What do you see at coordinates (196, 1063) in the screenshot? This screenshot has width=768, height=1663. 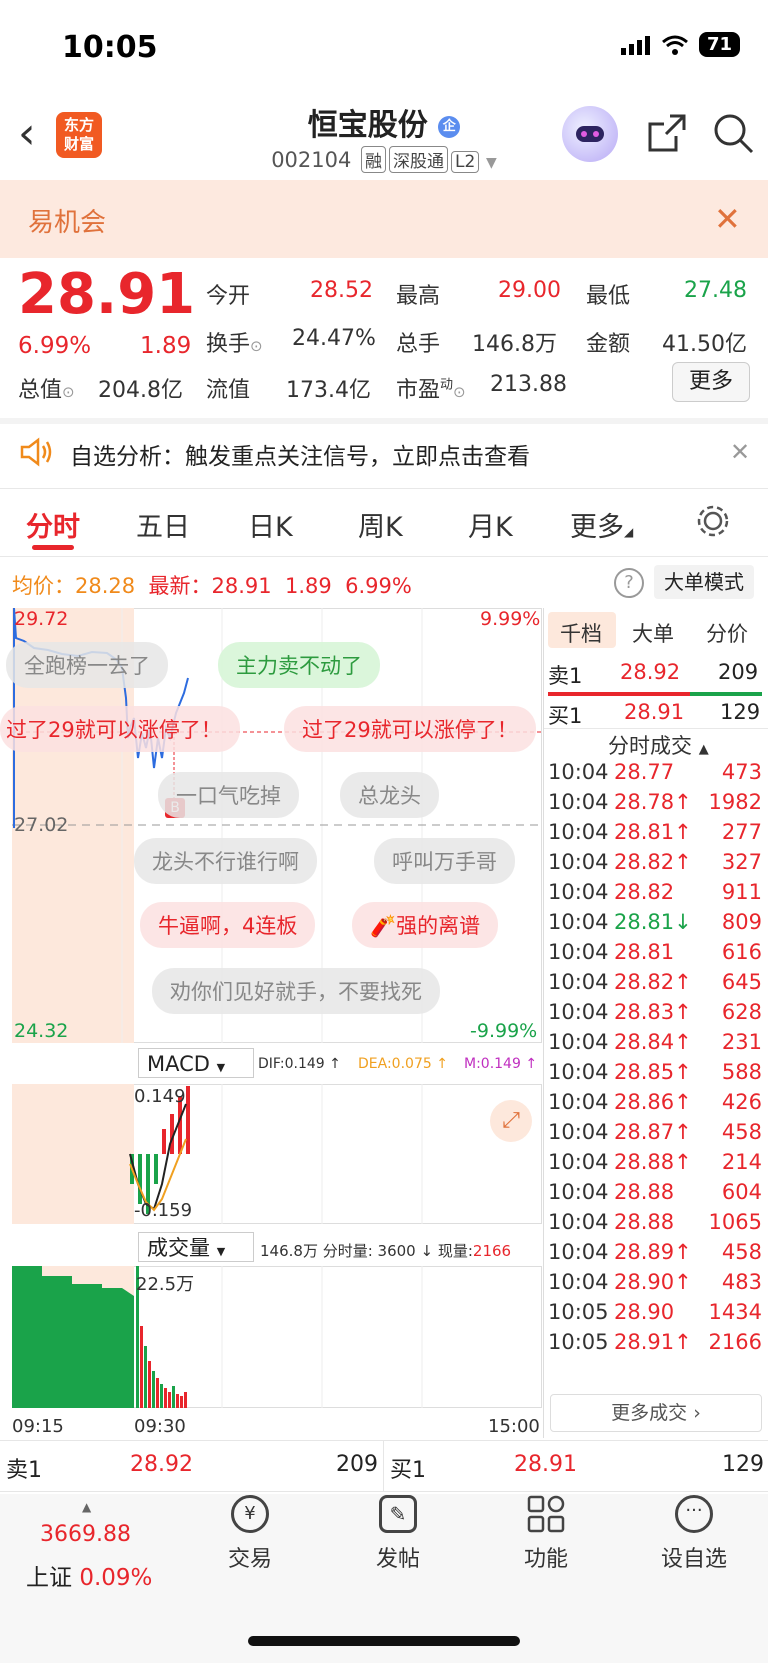 I see `macd-indicator-select: MACD ▼` at bounding box center [196, 1063].